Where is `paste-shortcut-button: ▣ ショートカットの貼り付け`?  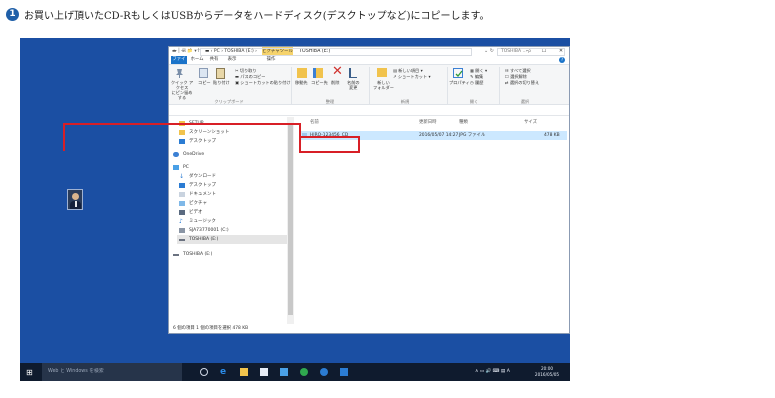
paste-shortcut-button: ▣ ショートカットの貼り付け is located at coordinates (263, 83).